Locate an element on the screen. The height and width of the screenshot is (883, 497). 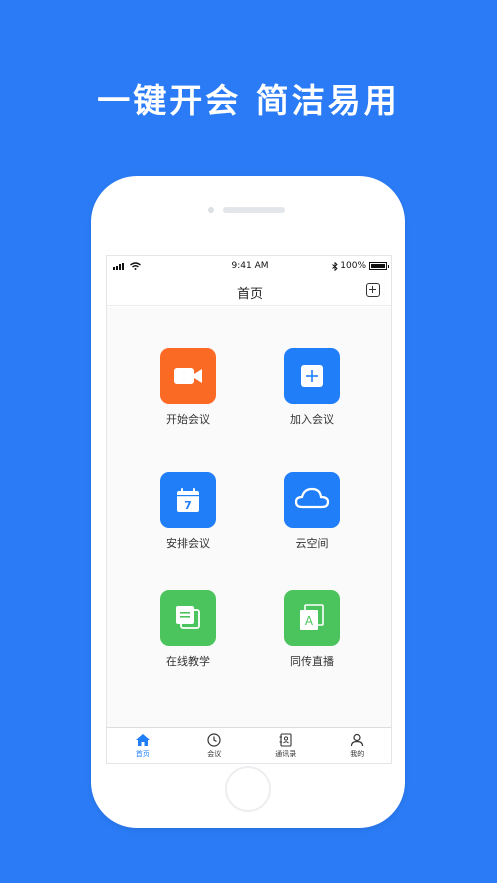
schedule-meeting-button: 7 安排会议 is located at coordinates (188, 511).